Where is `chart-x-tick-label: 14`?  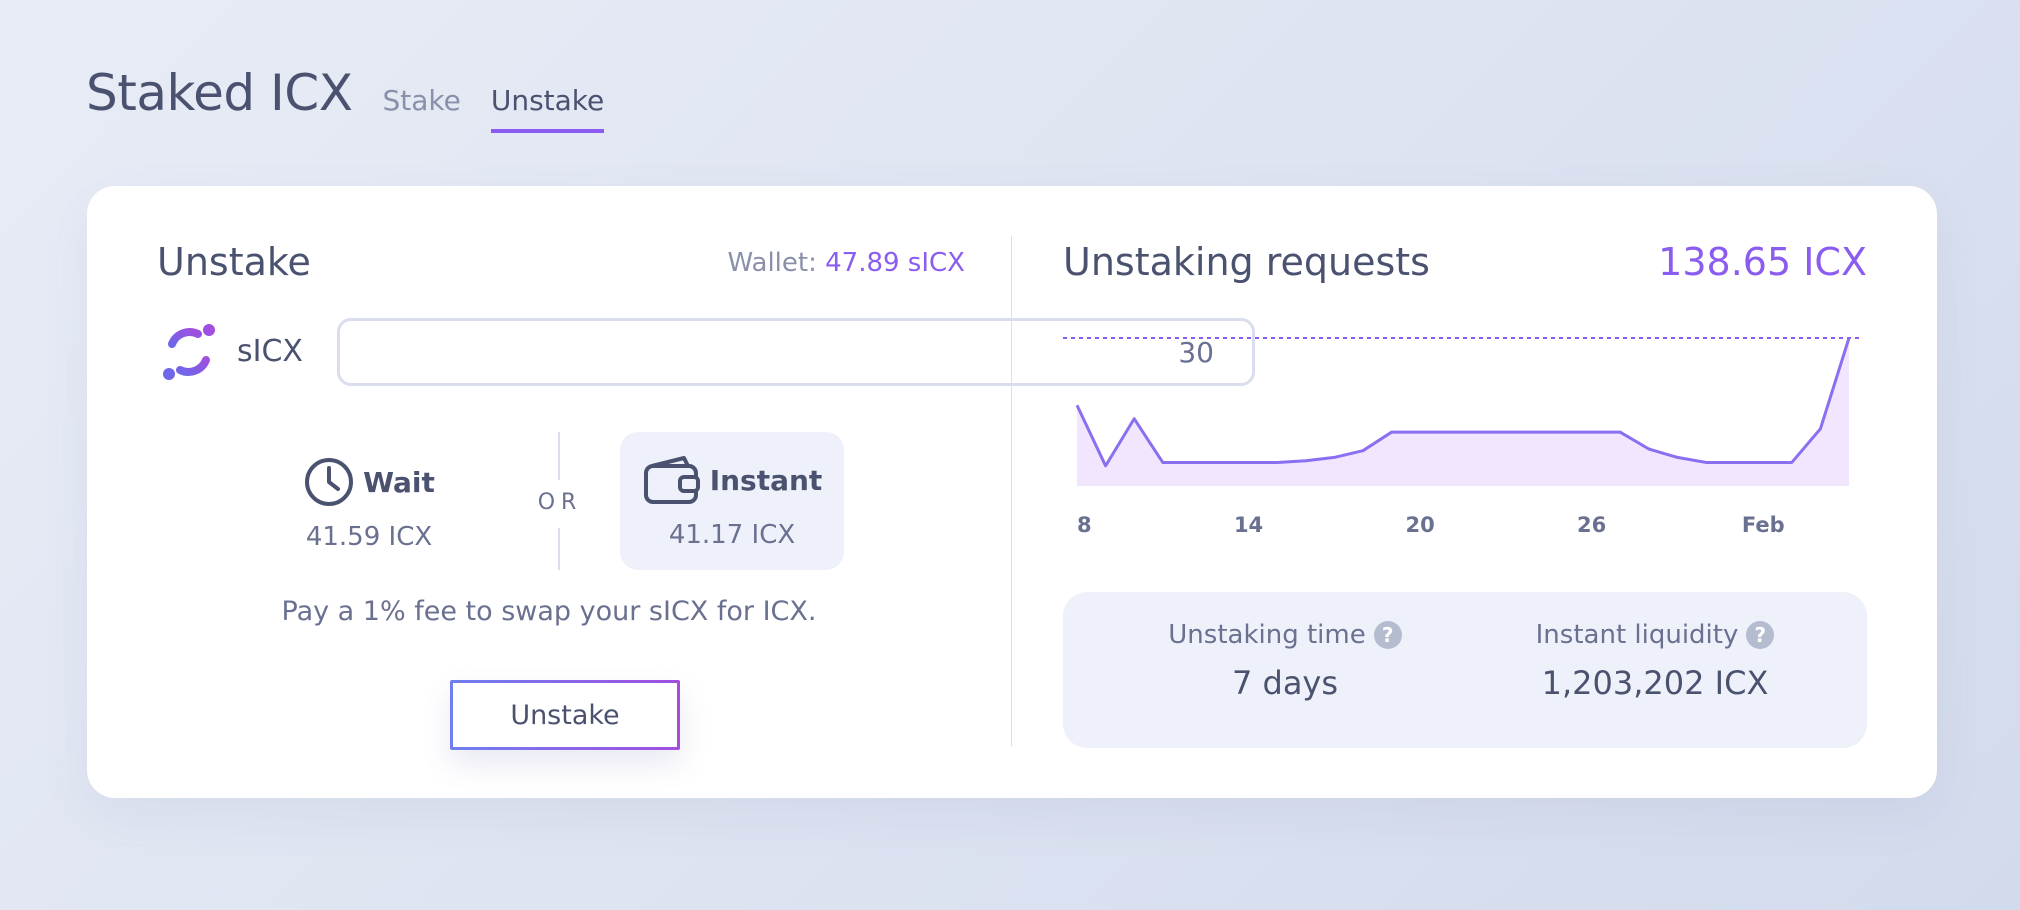
chart-x-tick-label: 14 is located at coordinates (1248, 525).